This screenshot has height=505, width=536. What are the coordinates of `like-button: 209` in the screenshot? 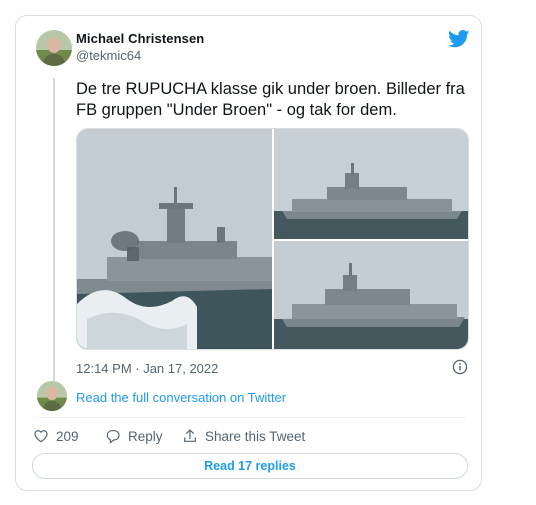 It's located at (56, 436).